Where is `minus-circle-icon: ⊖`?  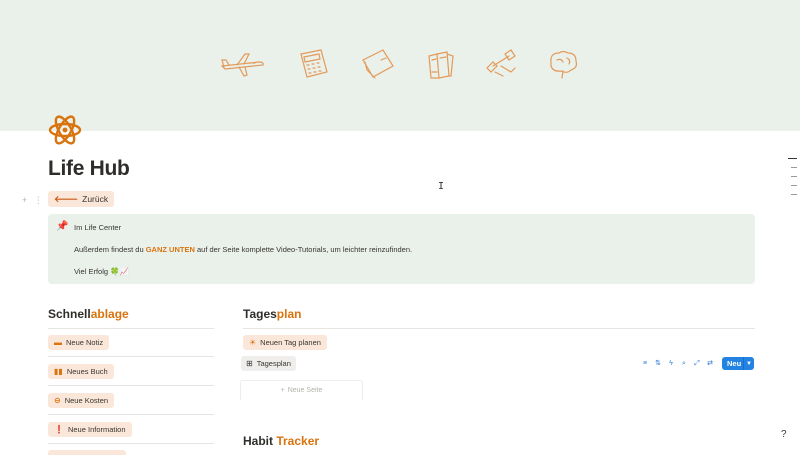 minus-circle-icon: ⊖ is located at coordinates (57, 400).